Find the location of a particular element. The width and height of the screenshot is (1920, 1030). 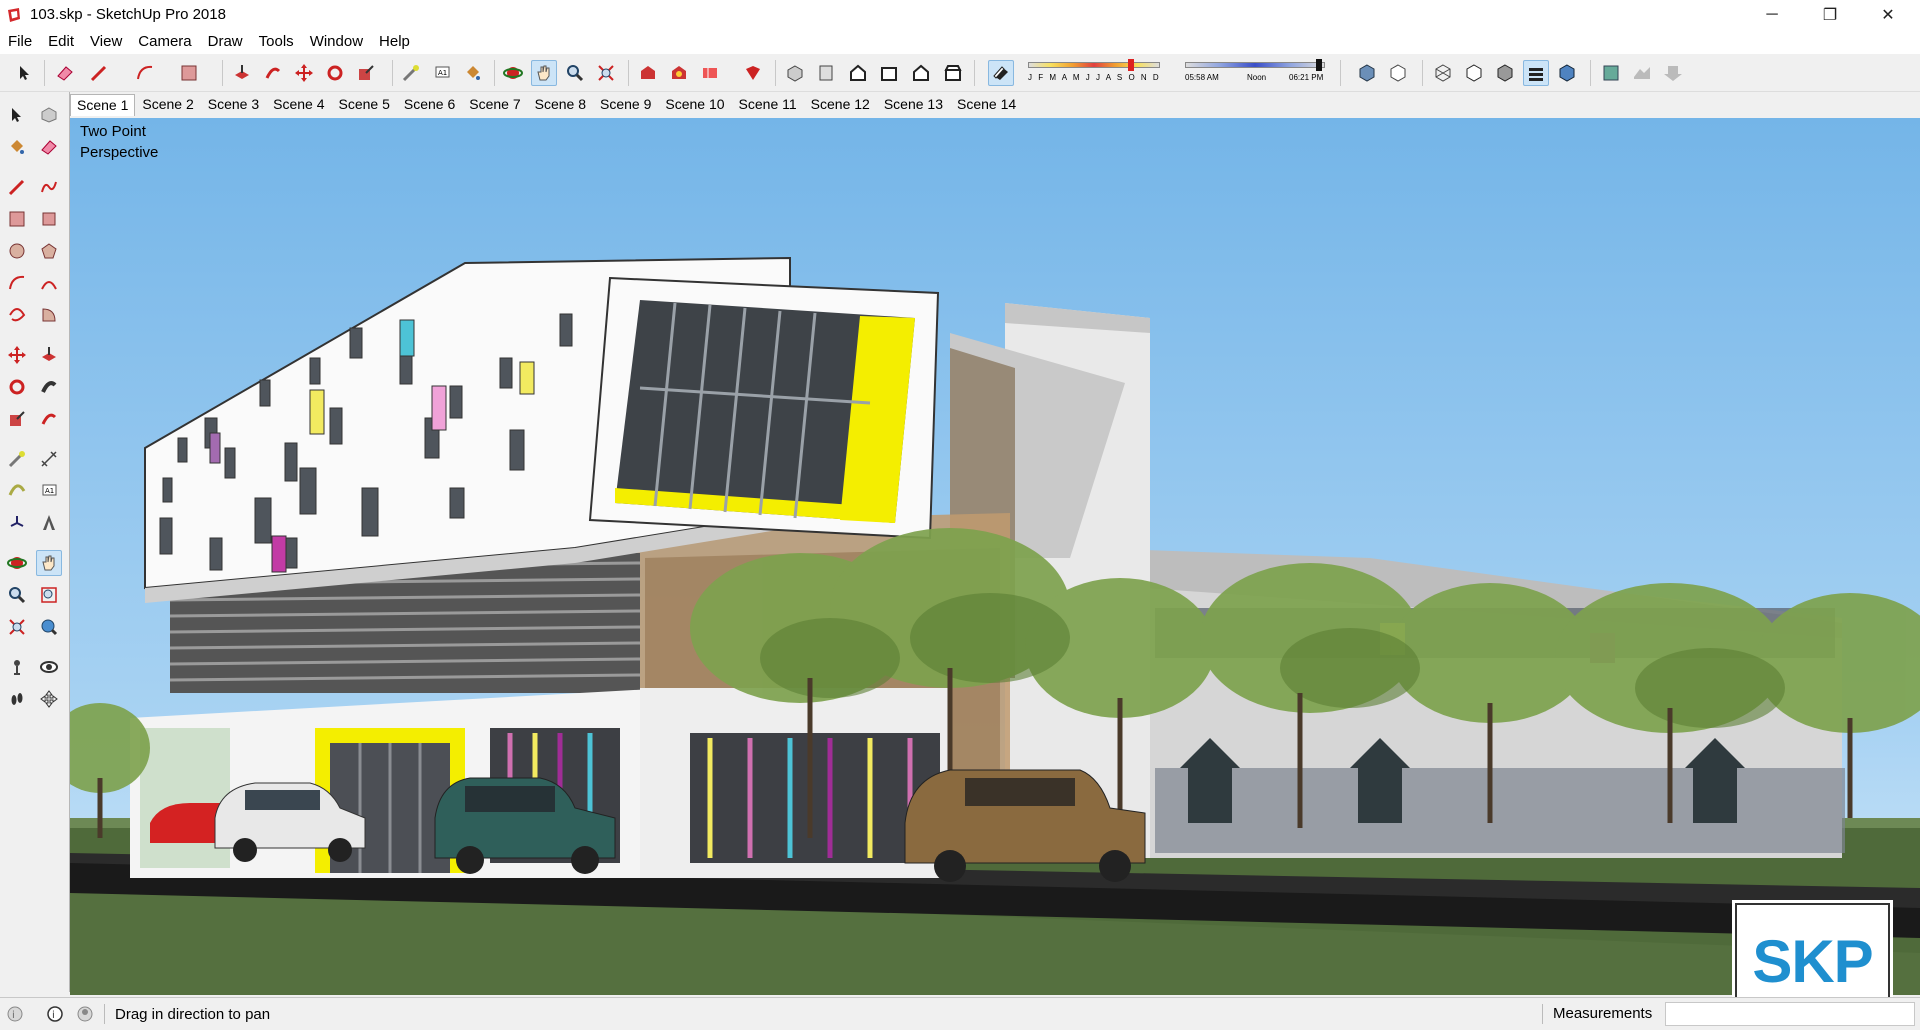

monochrome-style-icon is located at coordinates (1567, 73).